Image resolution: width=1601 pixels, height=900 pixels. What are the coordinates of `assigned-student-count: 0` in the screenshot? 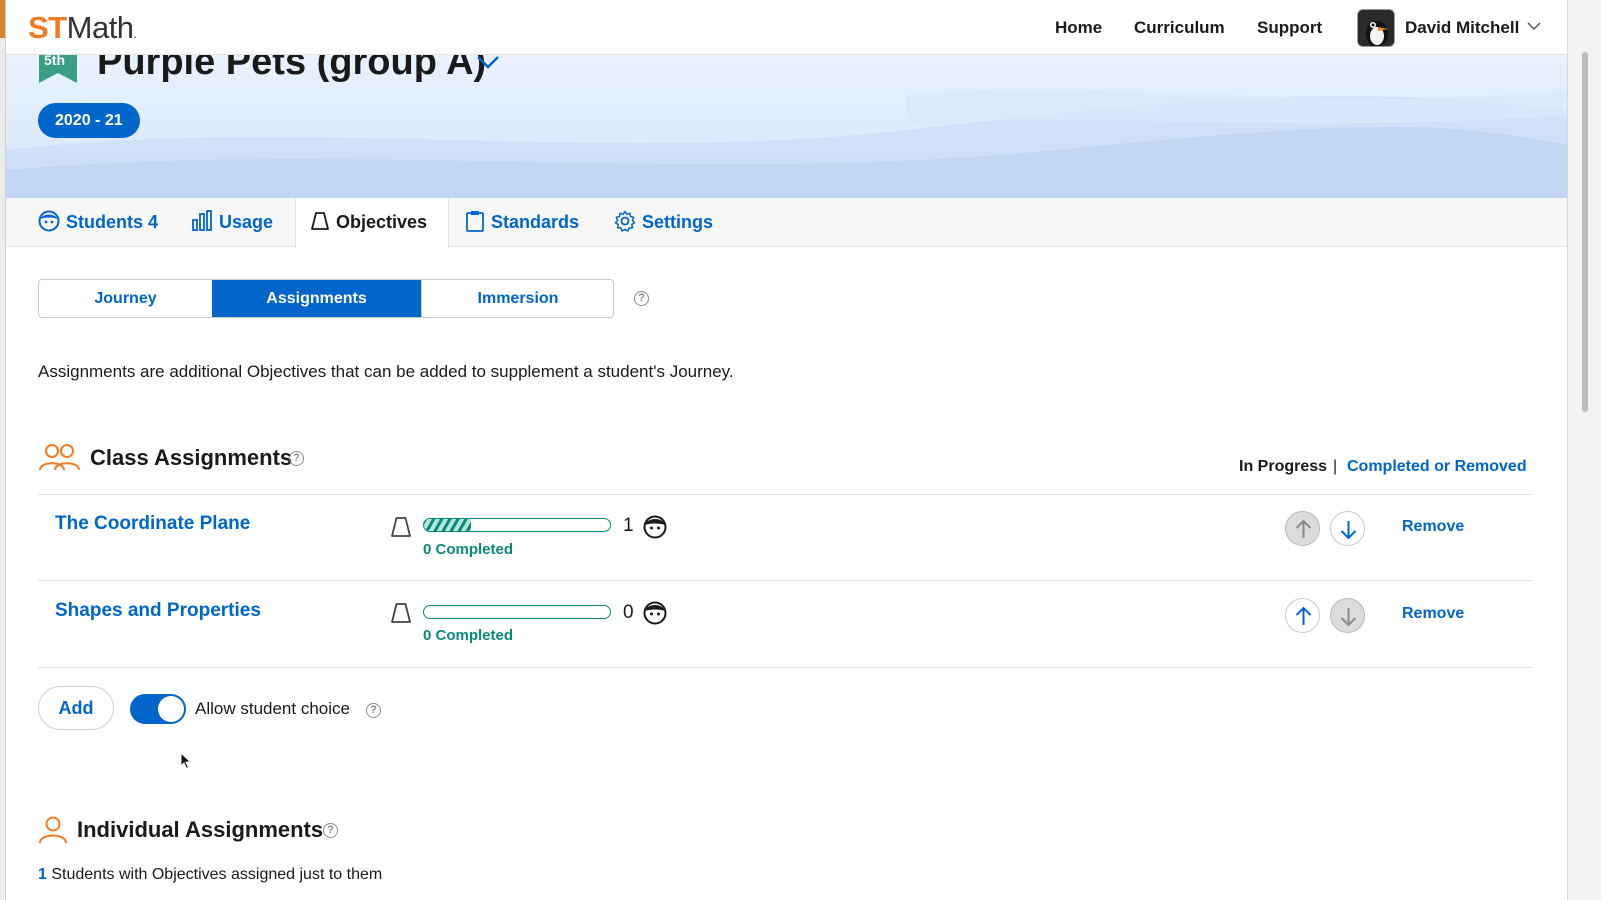 It's located at (628, 612).